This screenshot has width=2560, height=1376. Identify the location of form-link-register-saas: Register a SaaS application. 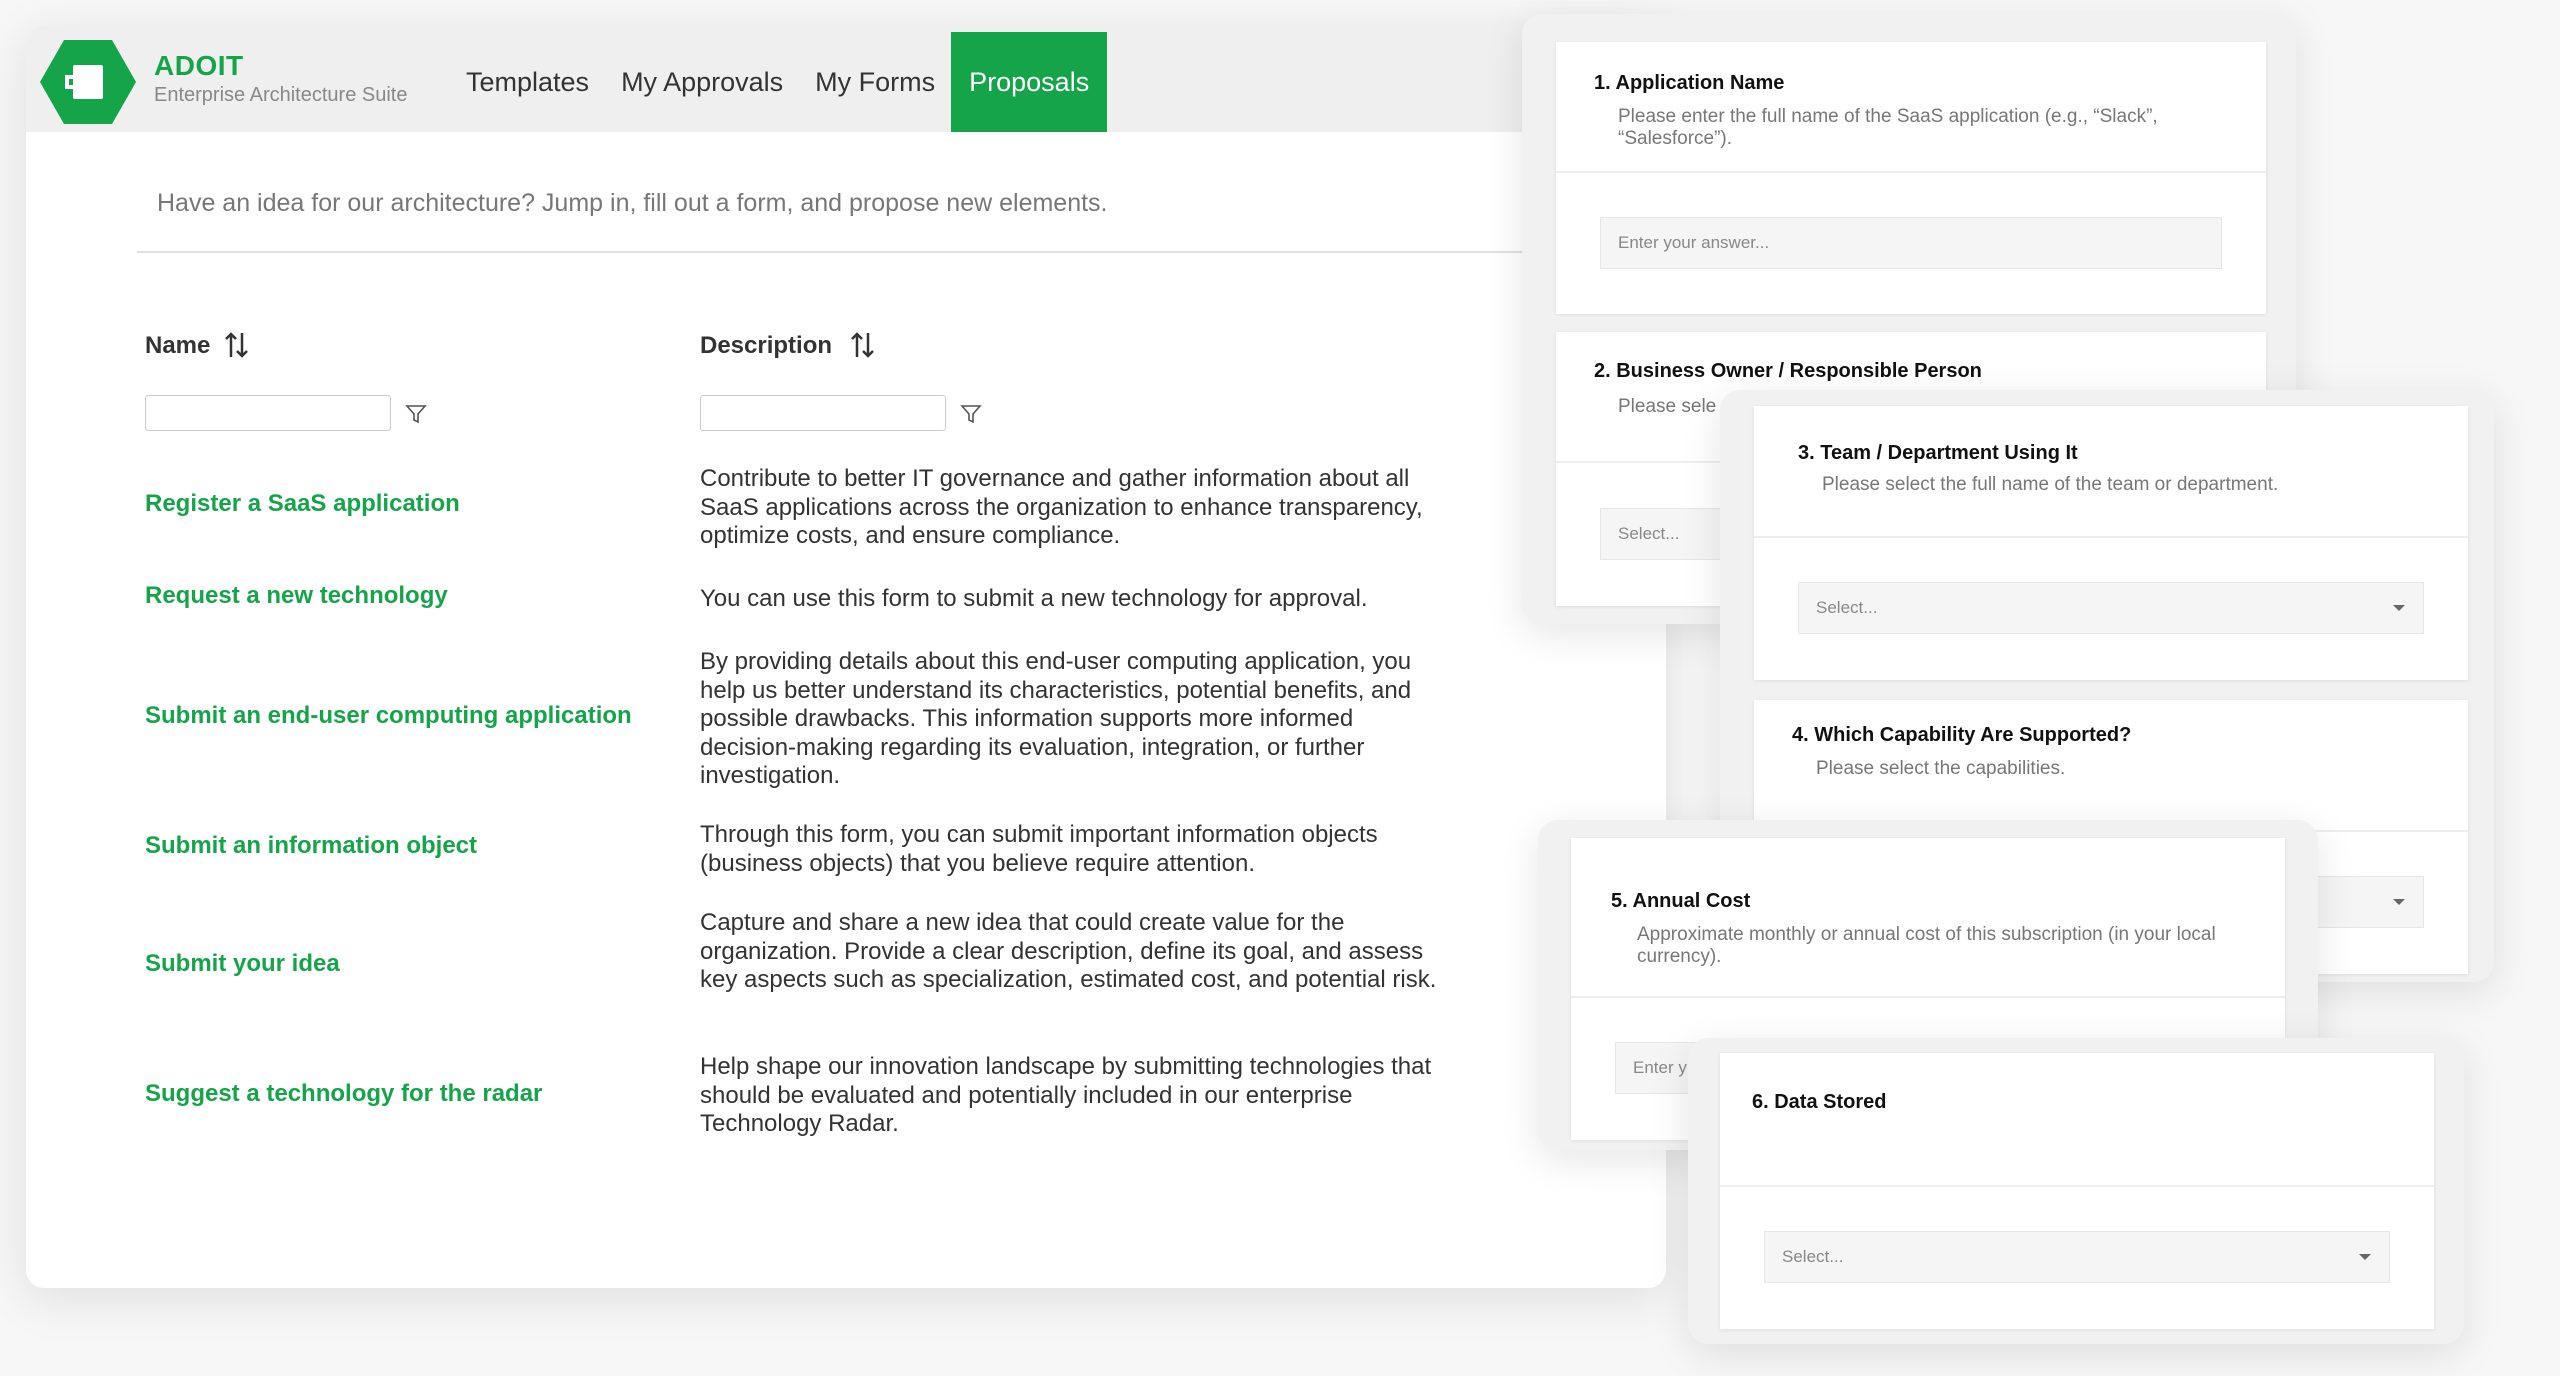
(302, 504).